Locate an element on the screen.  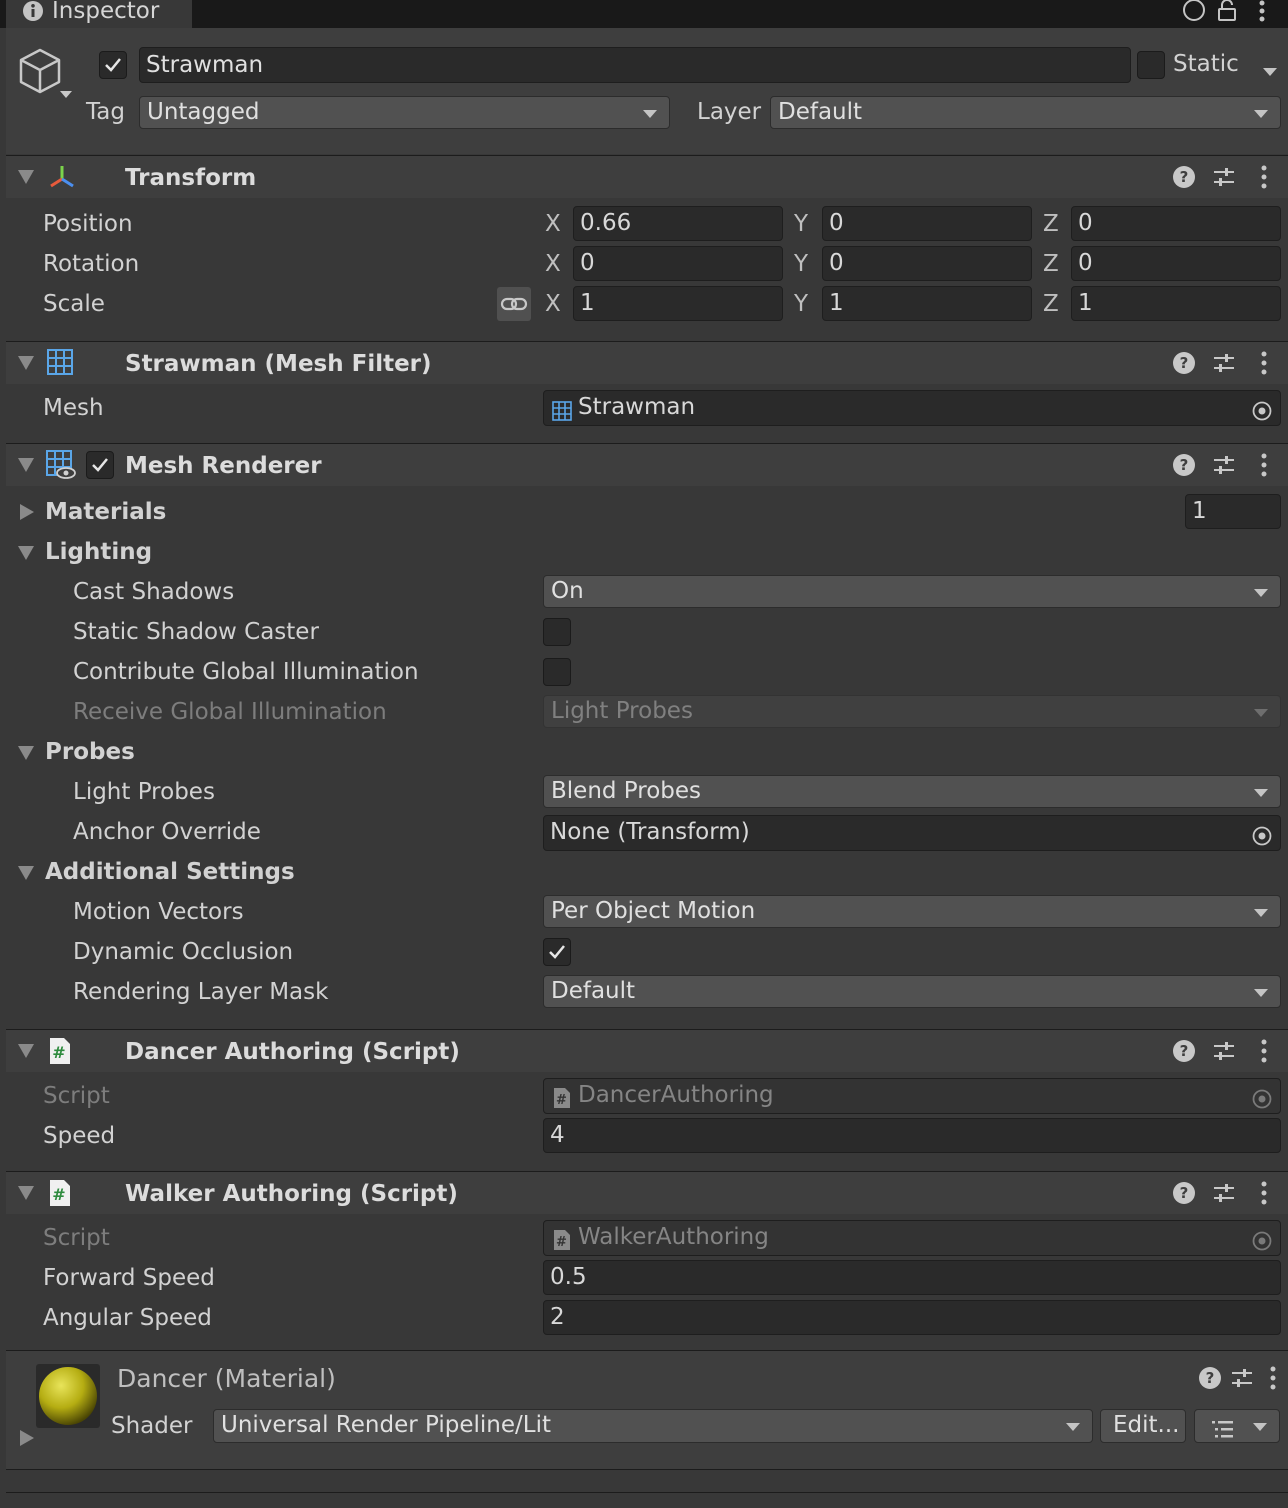
mesh-object-field: Strawman is located at coordinates (912, 408).